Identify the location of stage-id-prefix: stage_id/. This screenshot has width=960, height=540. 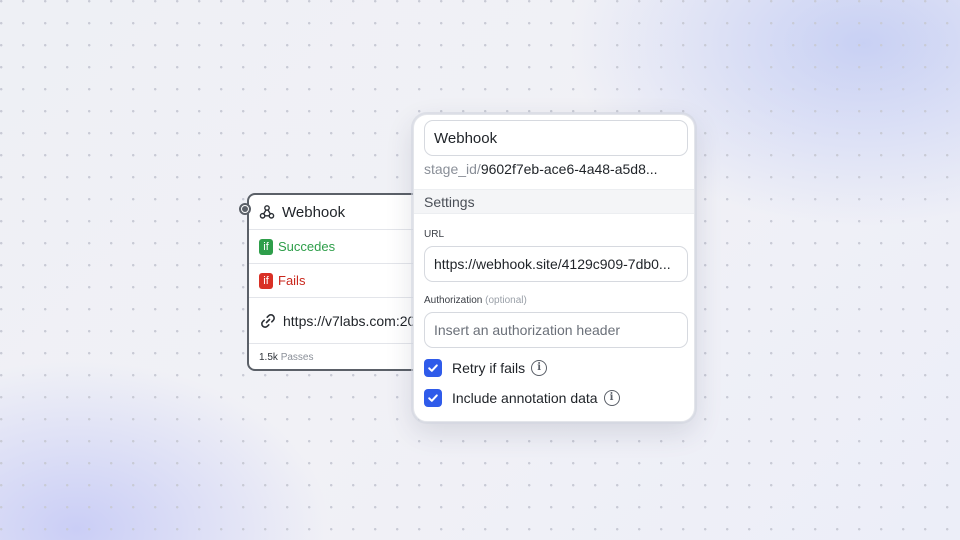
(452, 169).